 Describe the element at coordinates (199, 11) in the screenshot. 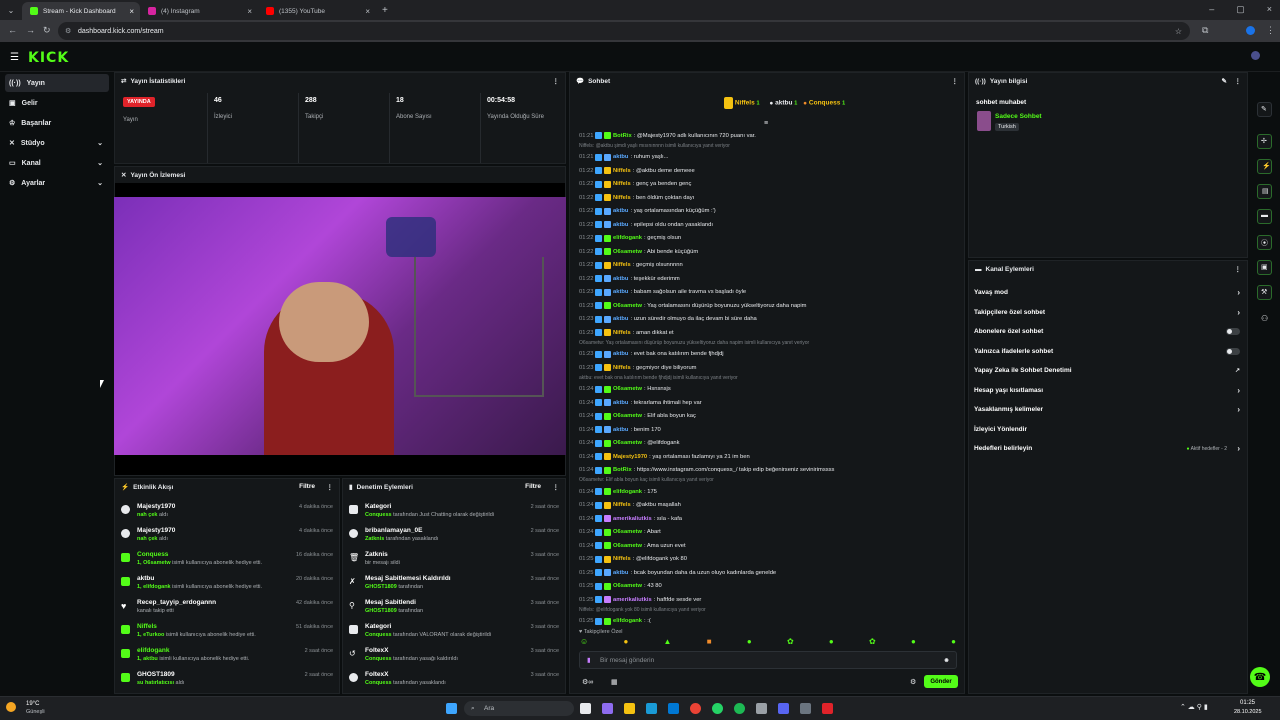

I see `tab-instagram: (4) Instagram ×` at that location.